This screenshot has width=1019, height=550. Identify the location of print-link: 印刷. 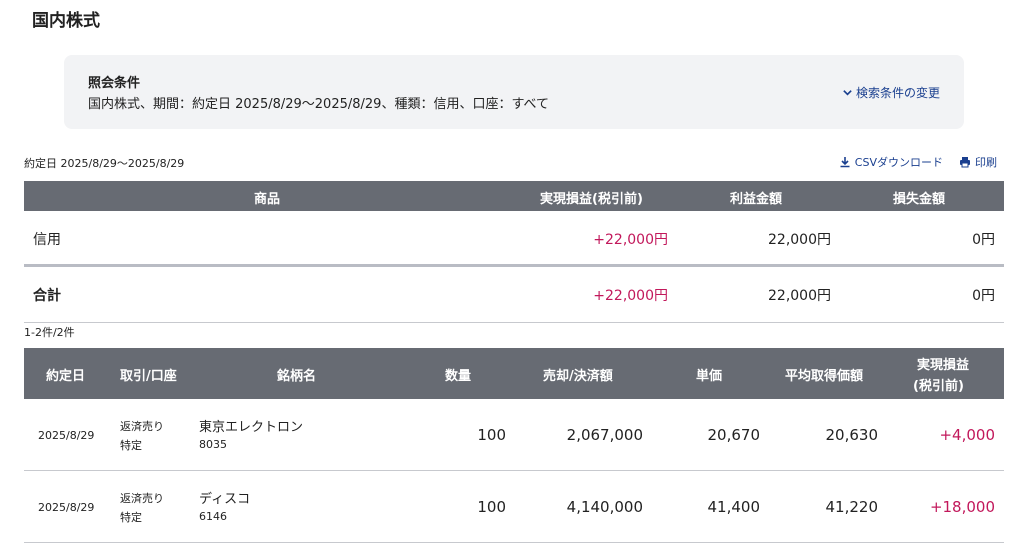
(978, 162).